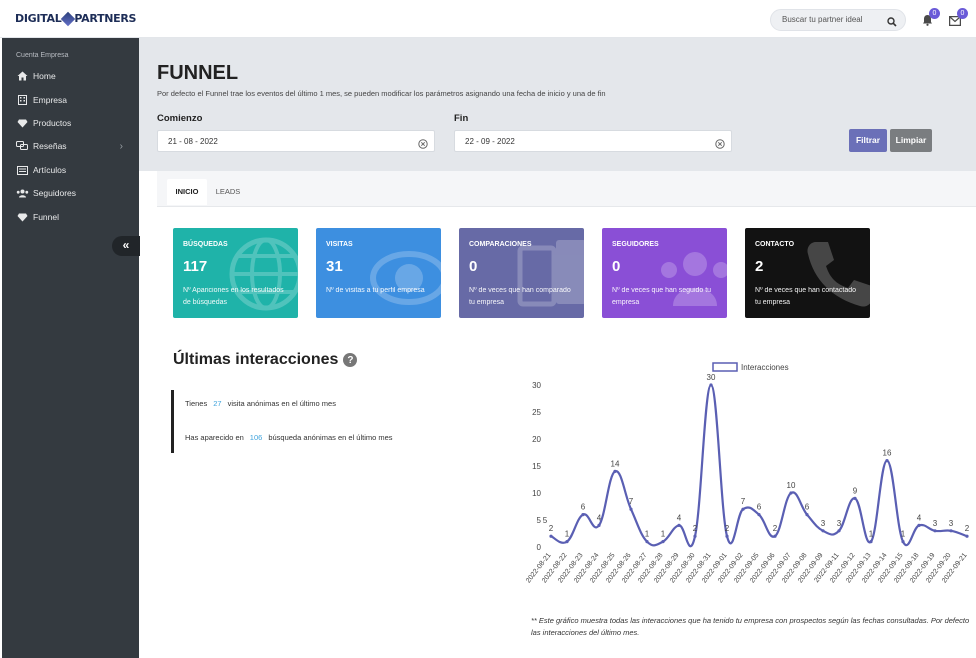 The width and height of the screenshot is (976, 658). I want to click on sidebar-item-label: Productos, so click(52, 123).